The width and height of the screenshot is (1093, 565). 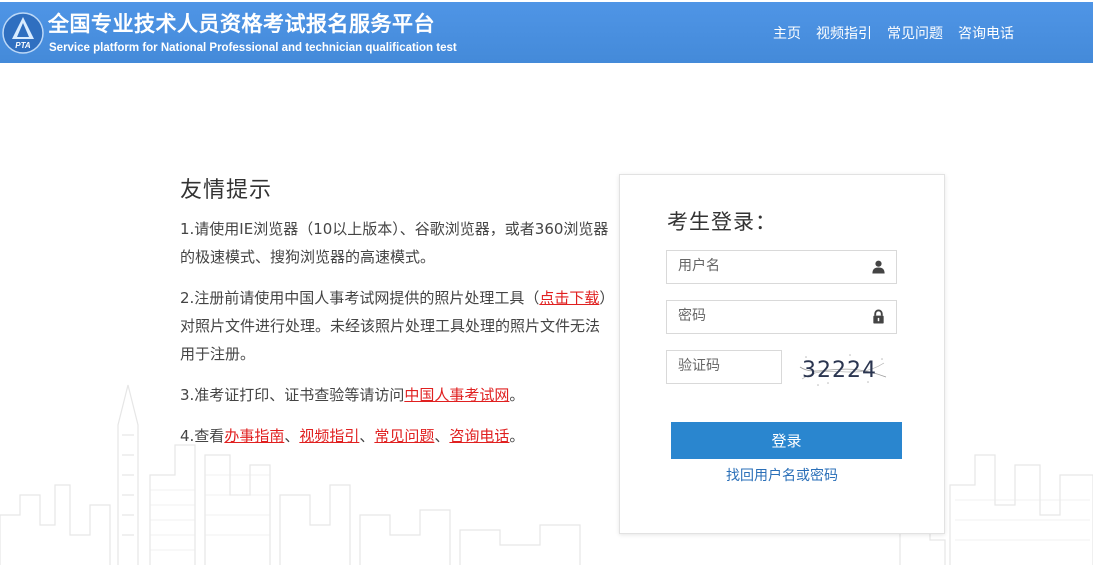 I want to click on lock-icon, so click(x=878, y=316).